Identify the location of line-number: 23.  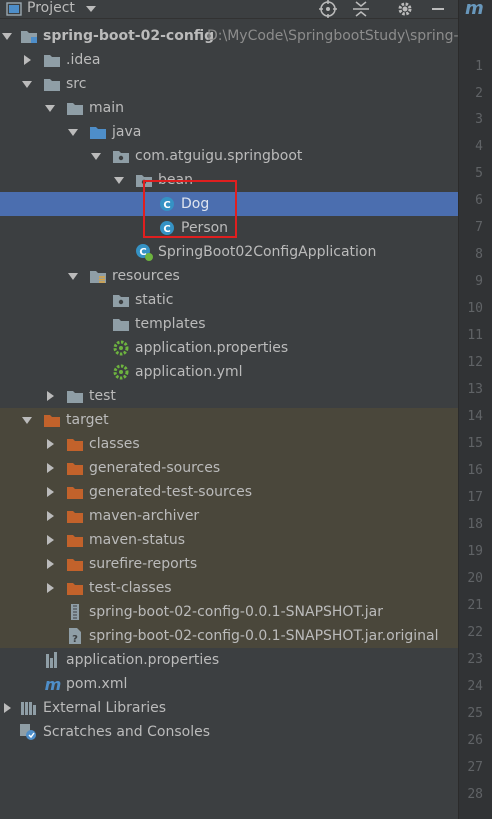
(475, 659).